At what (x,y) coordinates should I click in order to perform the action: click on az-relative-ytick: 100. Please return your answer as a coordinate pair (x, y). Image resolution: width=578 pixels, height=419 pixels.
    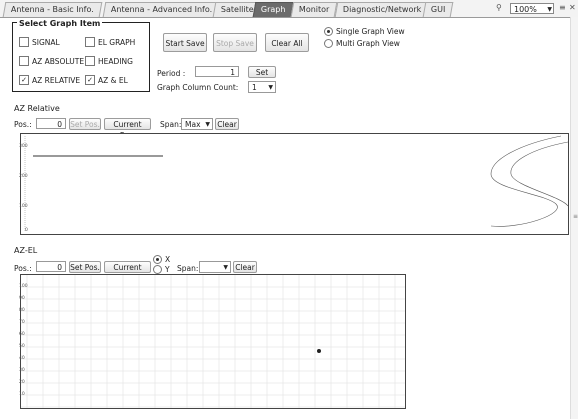
    Looking at the image, I should click on (23, 206).